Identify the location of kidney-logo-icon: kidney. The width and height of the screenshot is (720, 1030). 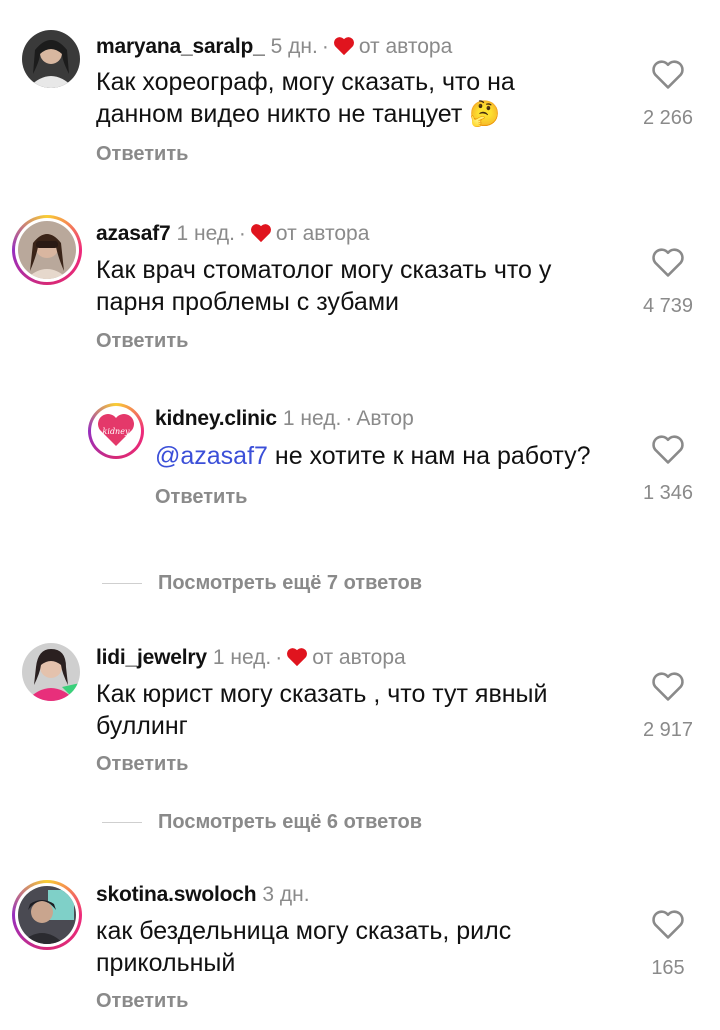
(116, 431).